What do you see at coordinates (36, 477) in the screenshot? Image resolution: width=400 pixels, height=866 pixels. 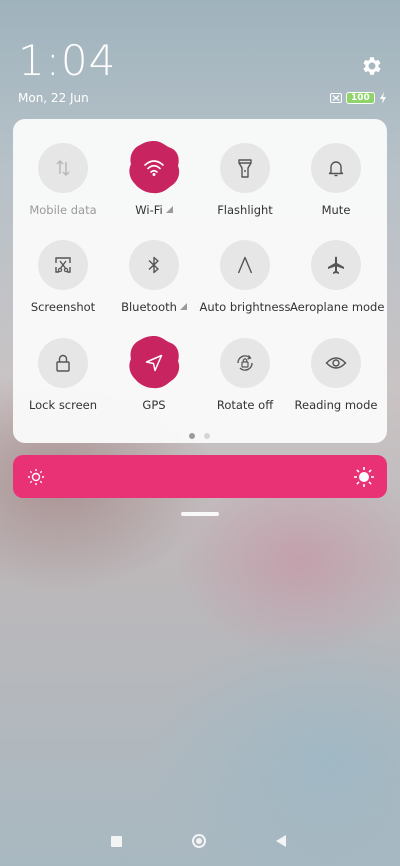 I see `brightness-low-icon` at bounding box center [36, 477].